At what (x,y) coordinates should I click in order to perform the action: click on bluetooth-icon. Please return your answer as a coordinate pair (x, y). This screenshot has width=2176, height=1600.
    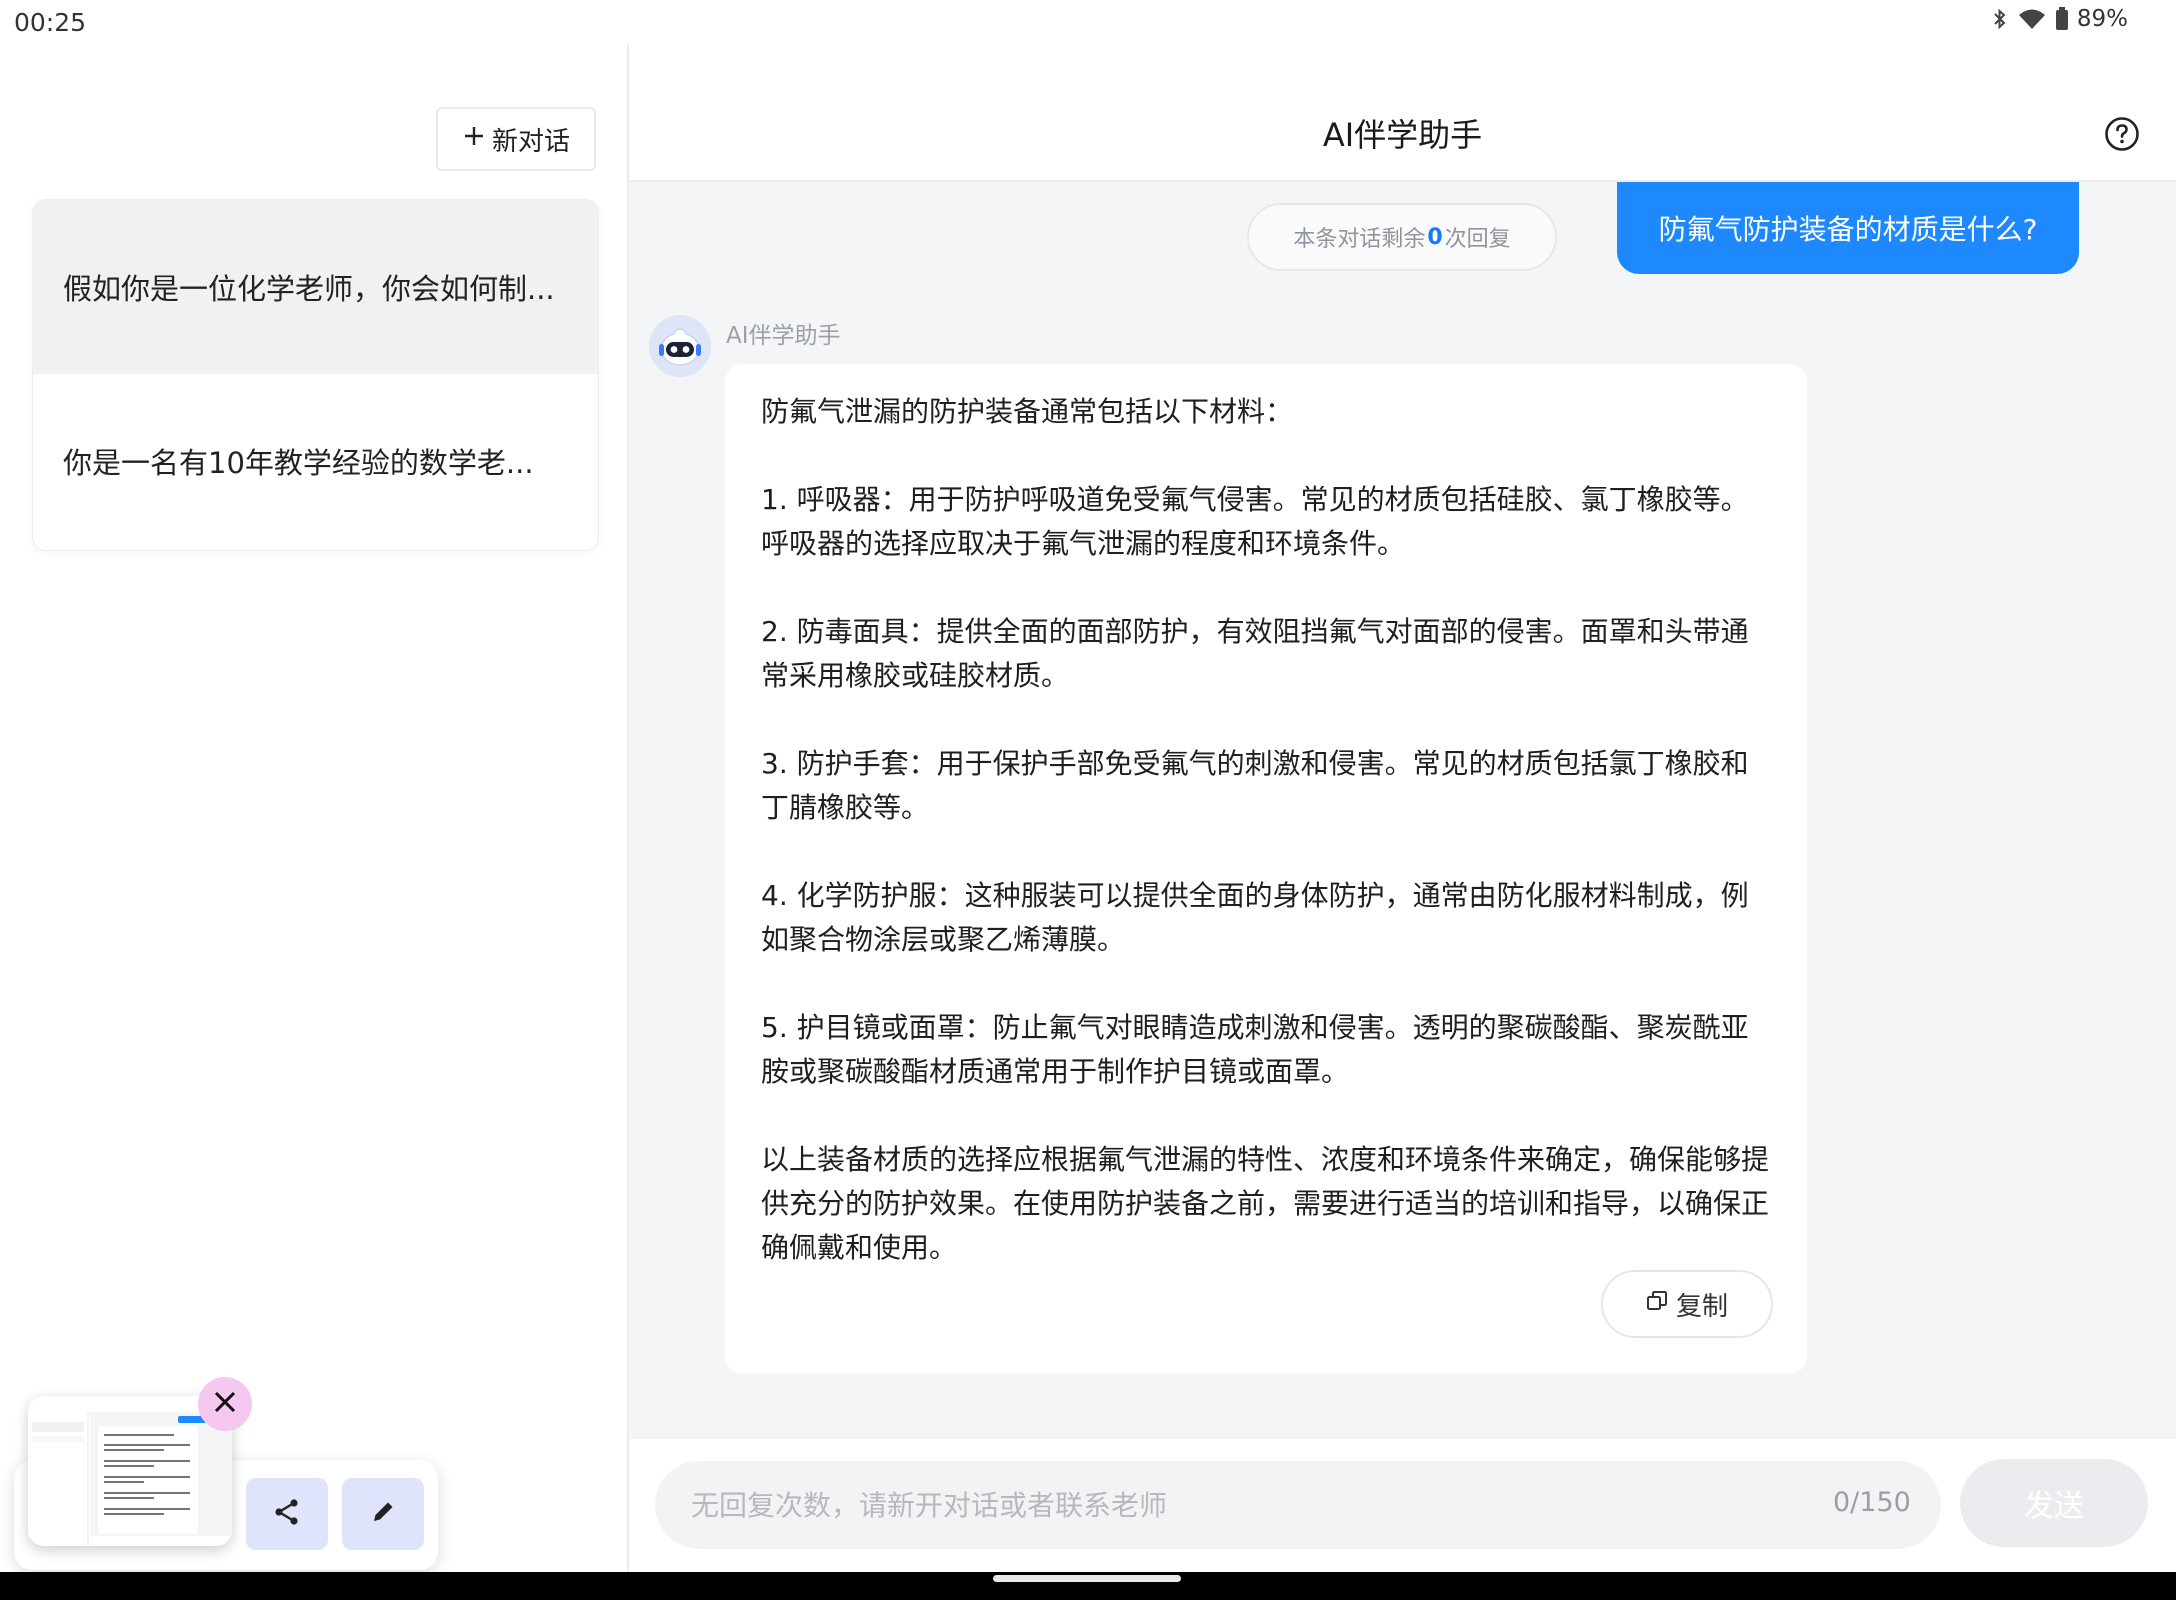
    Looking at the image, I should click on (2000, 19).